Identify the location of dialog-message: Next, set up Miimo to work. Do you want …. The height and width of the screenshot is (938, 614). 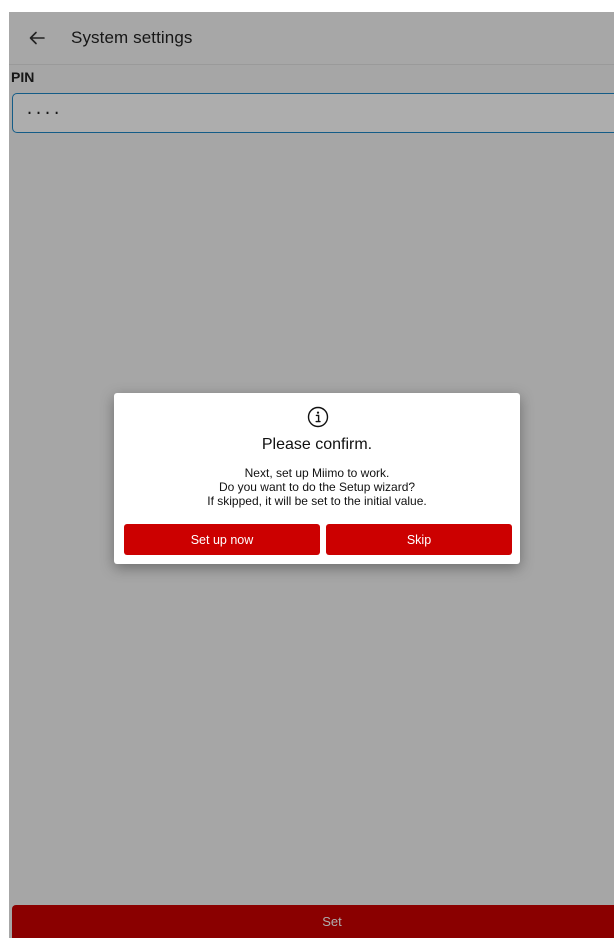
(317, 487).